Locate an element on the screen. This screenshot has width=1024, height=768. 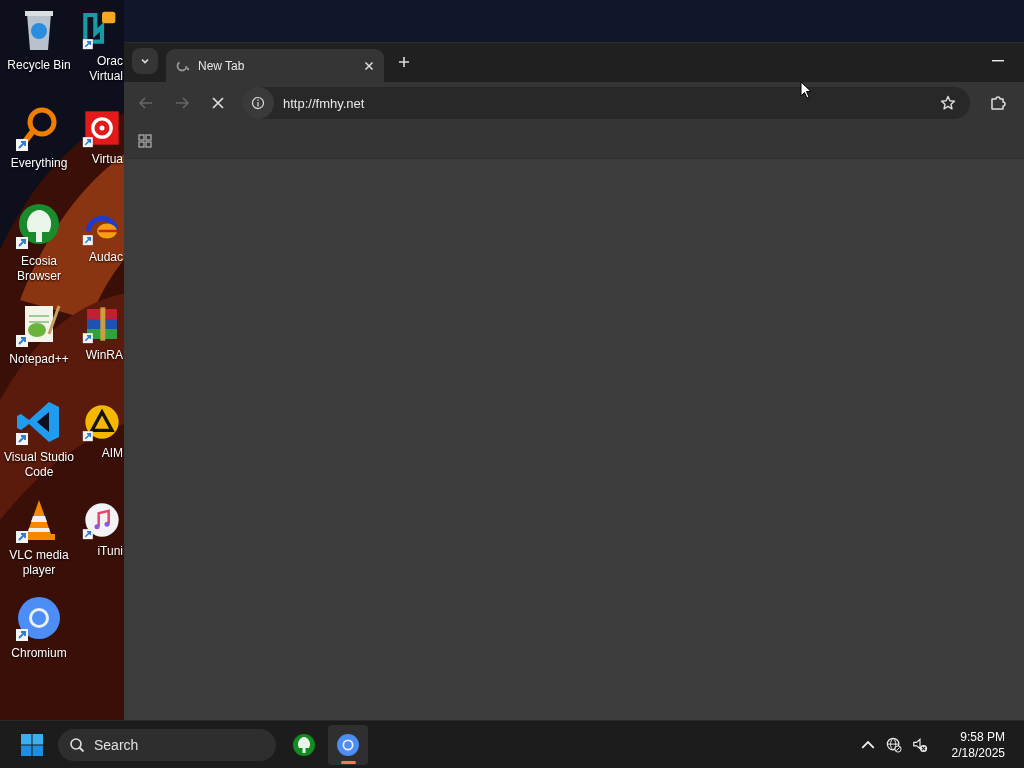
clock-date: 2/18/2025 is located at coordinates (978, 752).